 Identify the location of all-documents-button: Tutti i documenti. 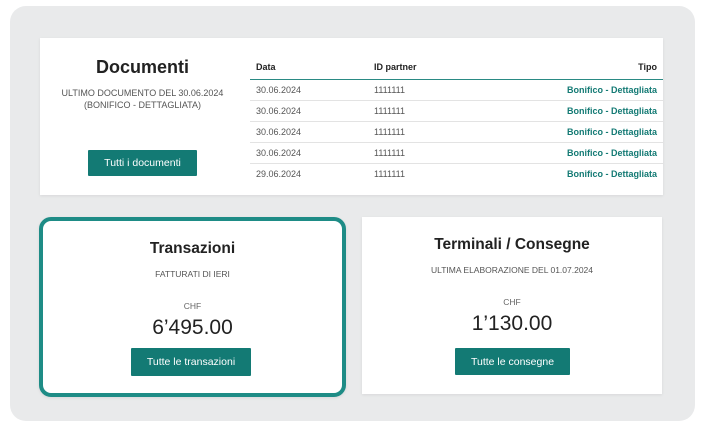
(142, 163).